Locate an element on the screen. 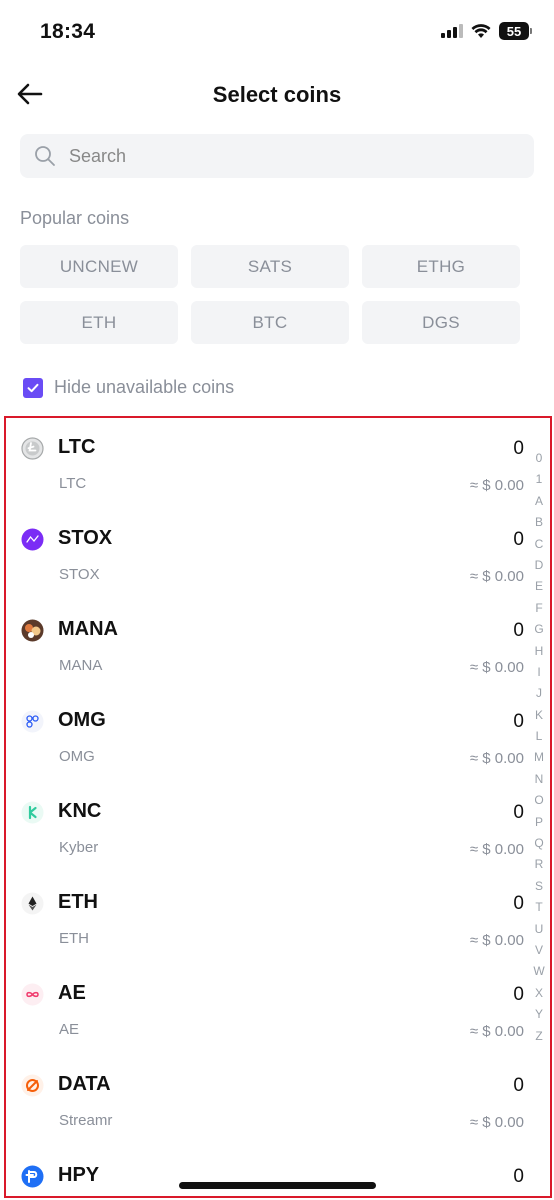 The height and width of the screenshot is (1200, 554). alphabet-index-letter: K is located at coordinates (539, 715).